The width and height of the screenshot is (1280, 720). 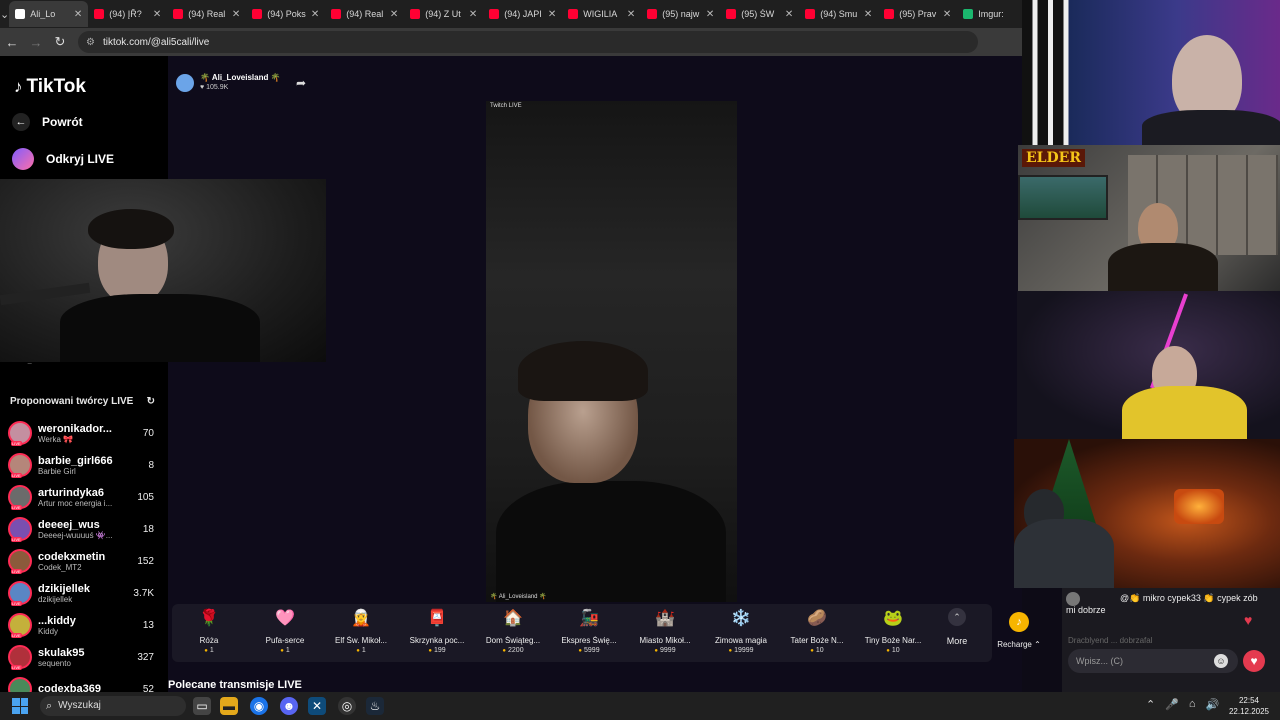 What do you see at coordinates (1192, 704) in the screenshot?
I see `network-icon: ⌂` at bounding box center [1192, 704].